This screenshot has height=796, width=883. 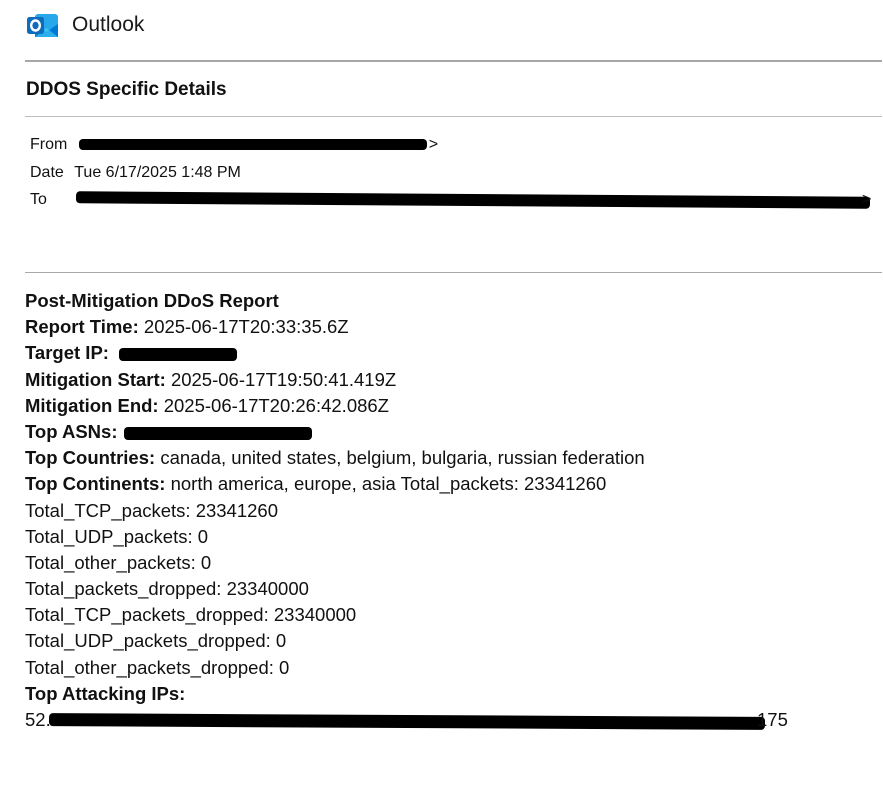 What do you see at coordinates (92, 405) in the screenshot?
I see `mitigation-end-label: Mitigation End:` at bounding box center [92, 405].